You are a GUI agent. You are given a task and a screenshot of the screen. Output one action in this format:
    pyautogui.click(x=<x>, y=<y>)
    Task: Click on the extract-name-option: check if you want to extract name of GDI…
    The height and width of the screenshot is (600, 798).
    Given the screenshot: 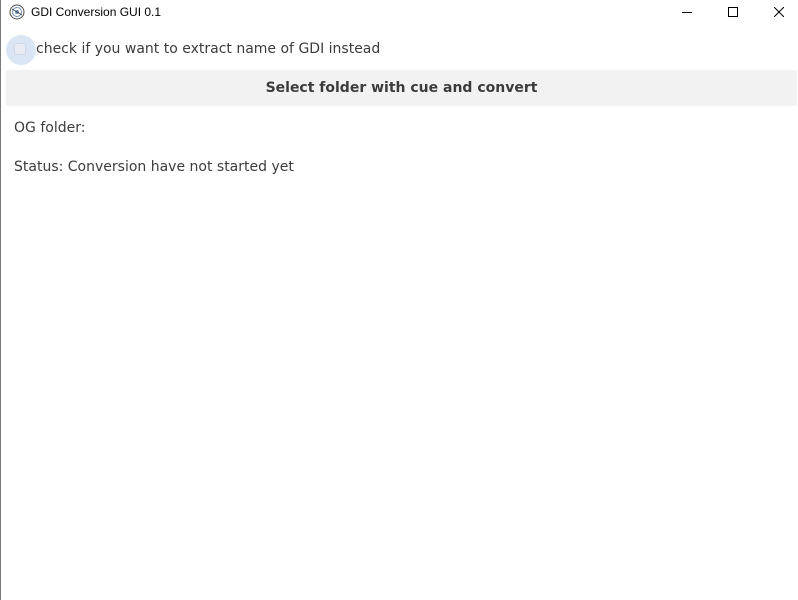 What is the action you would take?
    pyautogui.click(x=399, y=49)
    